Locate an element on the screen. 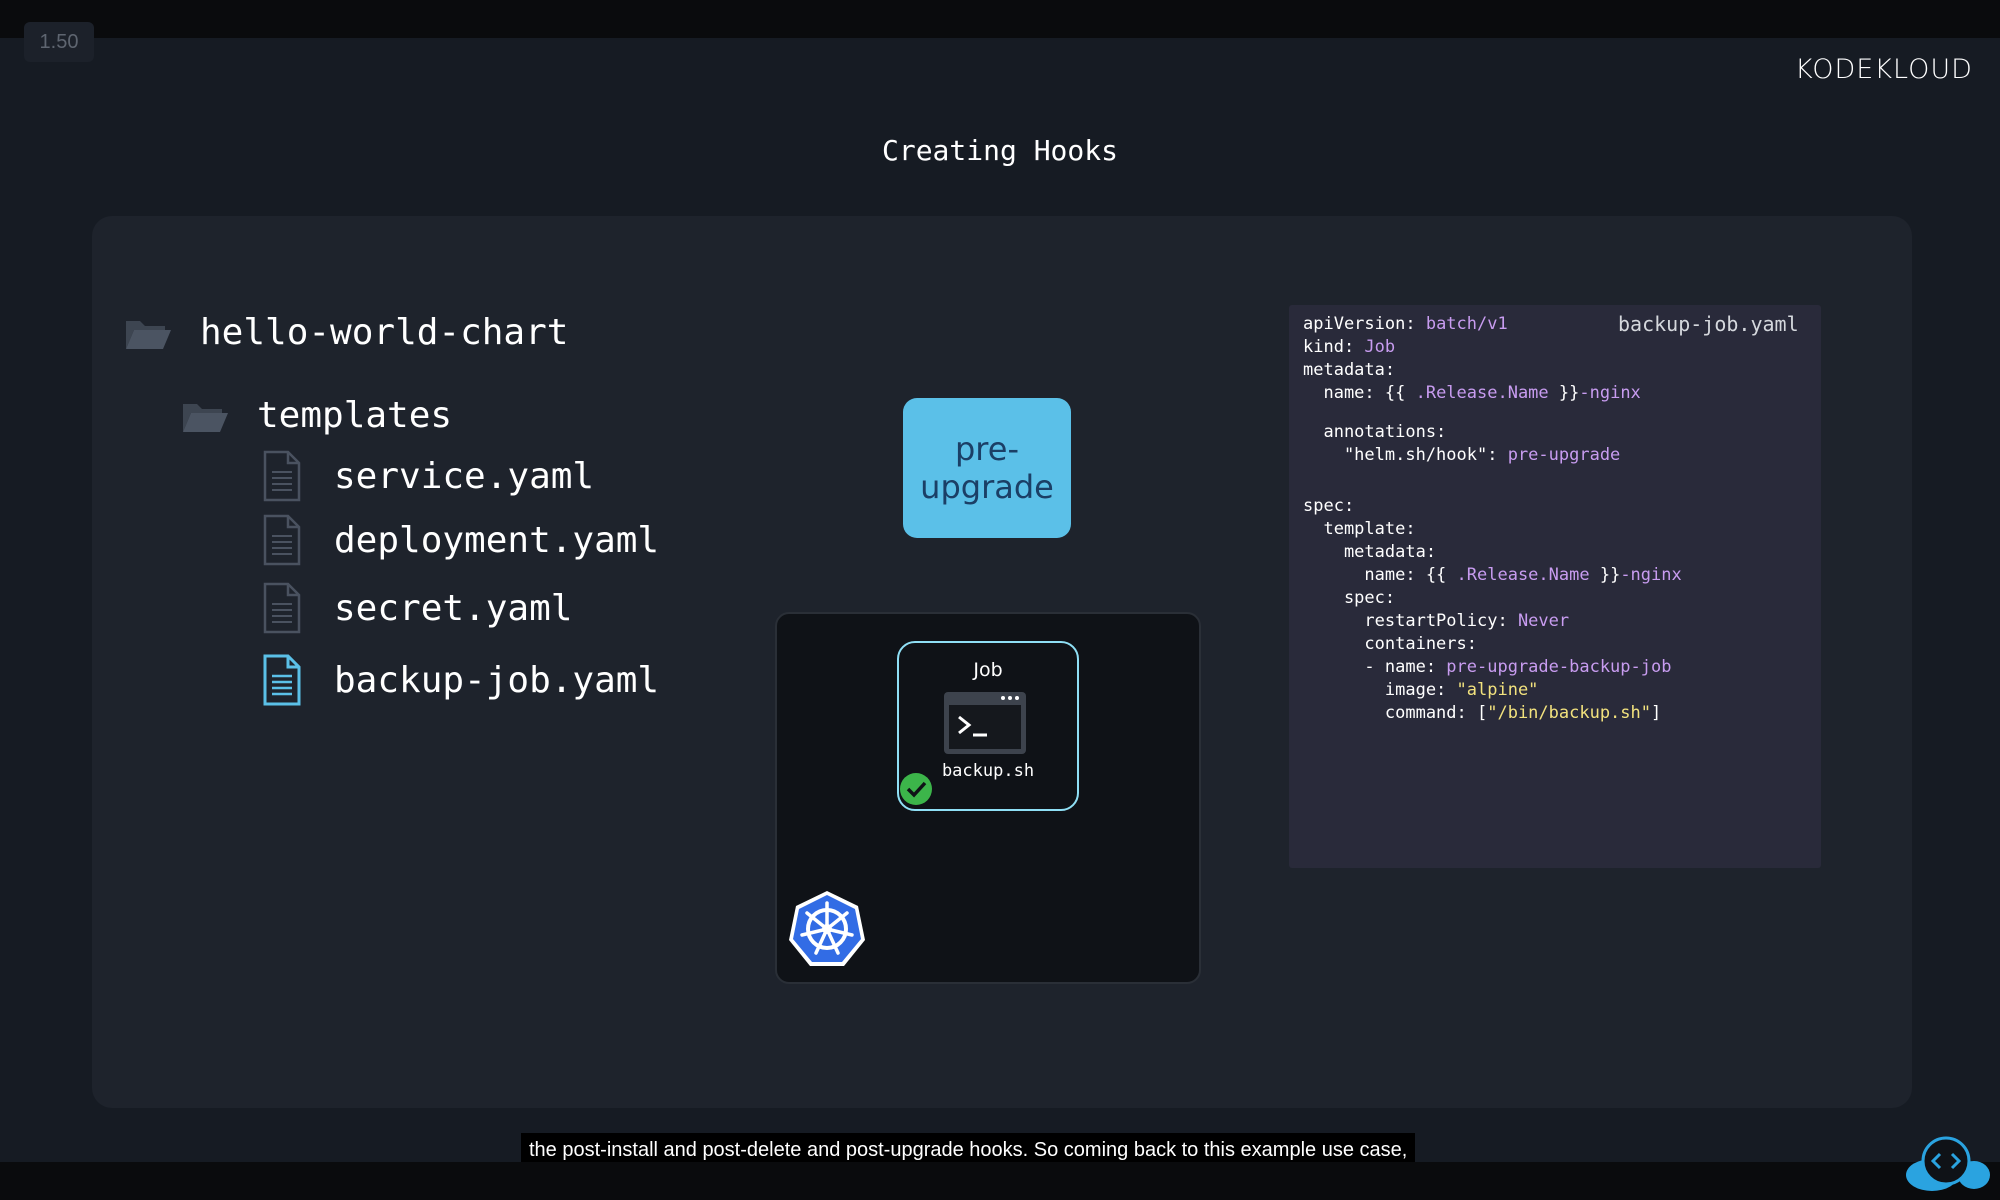 The image size is (2000, 1200). terminal-icon is located at coordinates (985, 725).